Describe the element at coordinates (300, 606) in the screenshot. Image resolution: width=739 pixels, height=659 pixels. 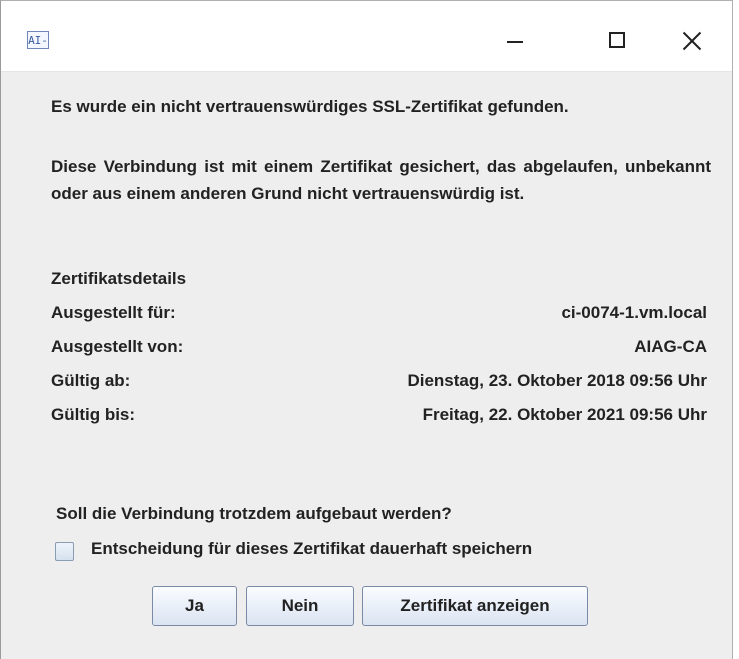
I see `no-button: Nein` at that location.